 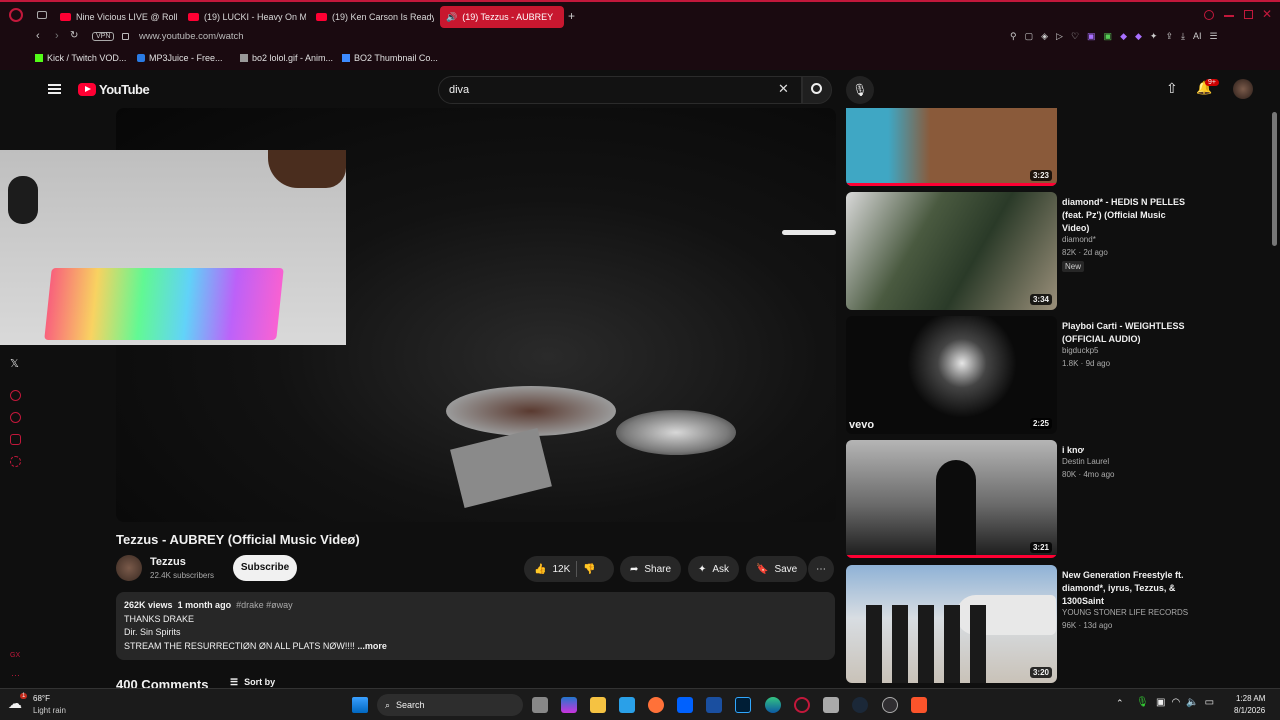 I want to click on file-explorer-icon, so click(x=598, y=705).